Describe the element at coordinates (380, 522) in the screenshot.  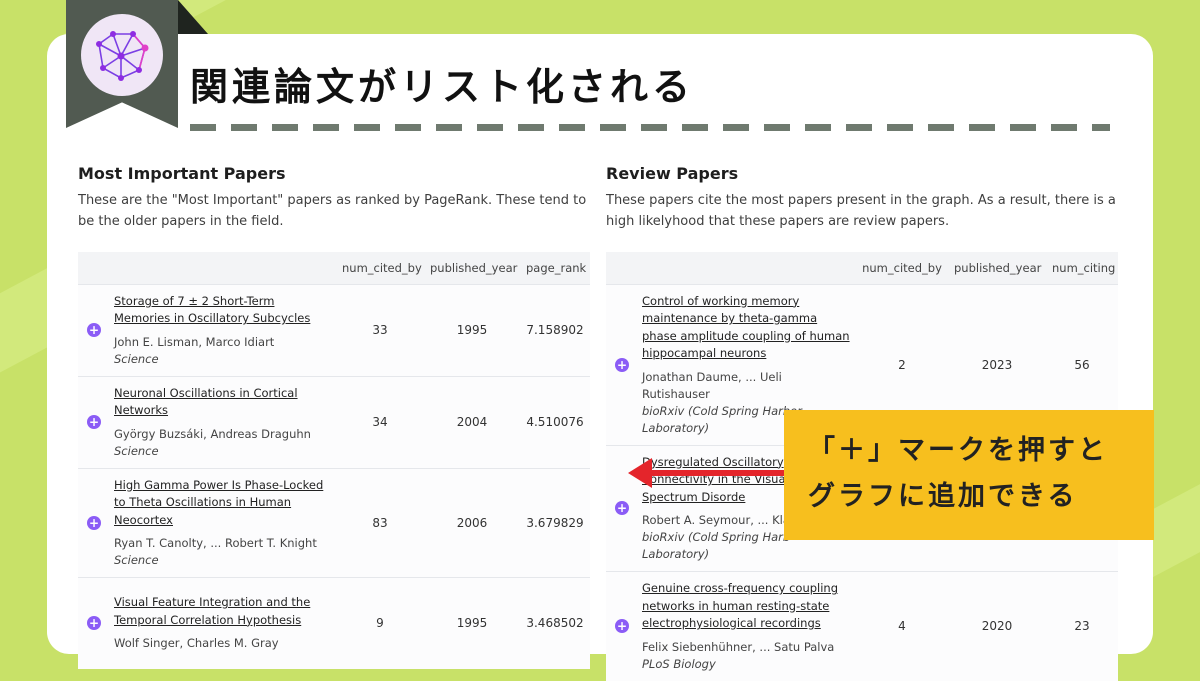
I see `num-cited-by-value: 83` at that location.